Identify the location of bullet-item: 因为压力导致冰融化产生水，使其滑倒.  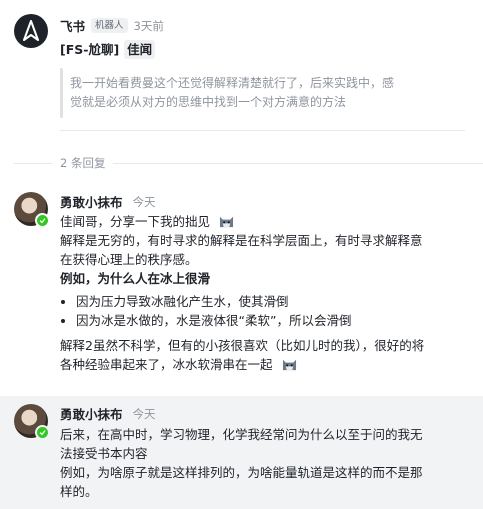
(275, 301).